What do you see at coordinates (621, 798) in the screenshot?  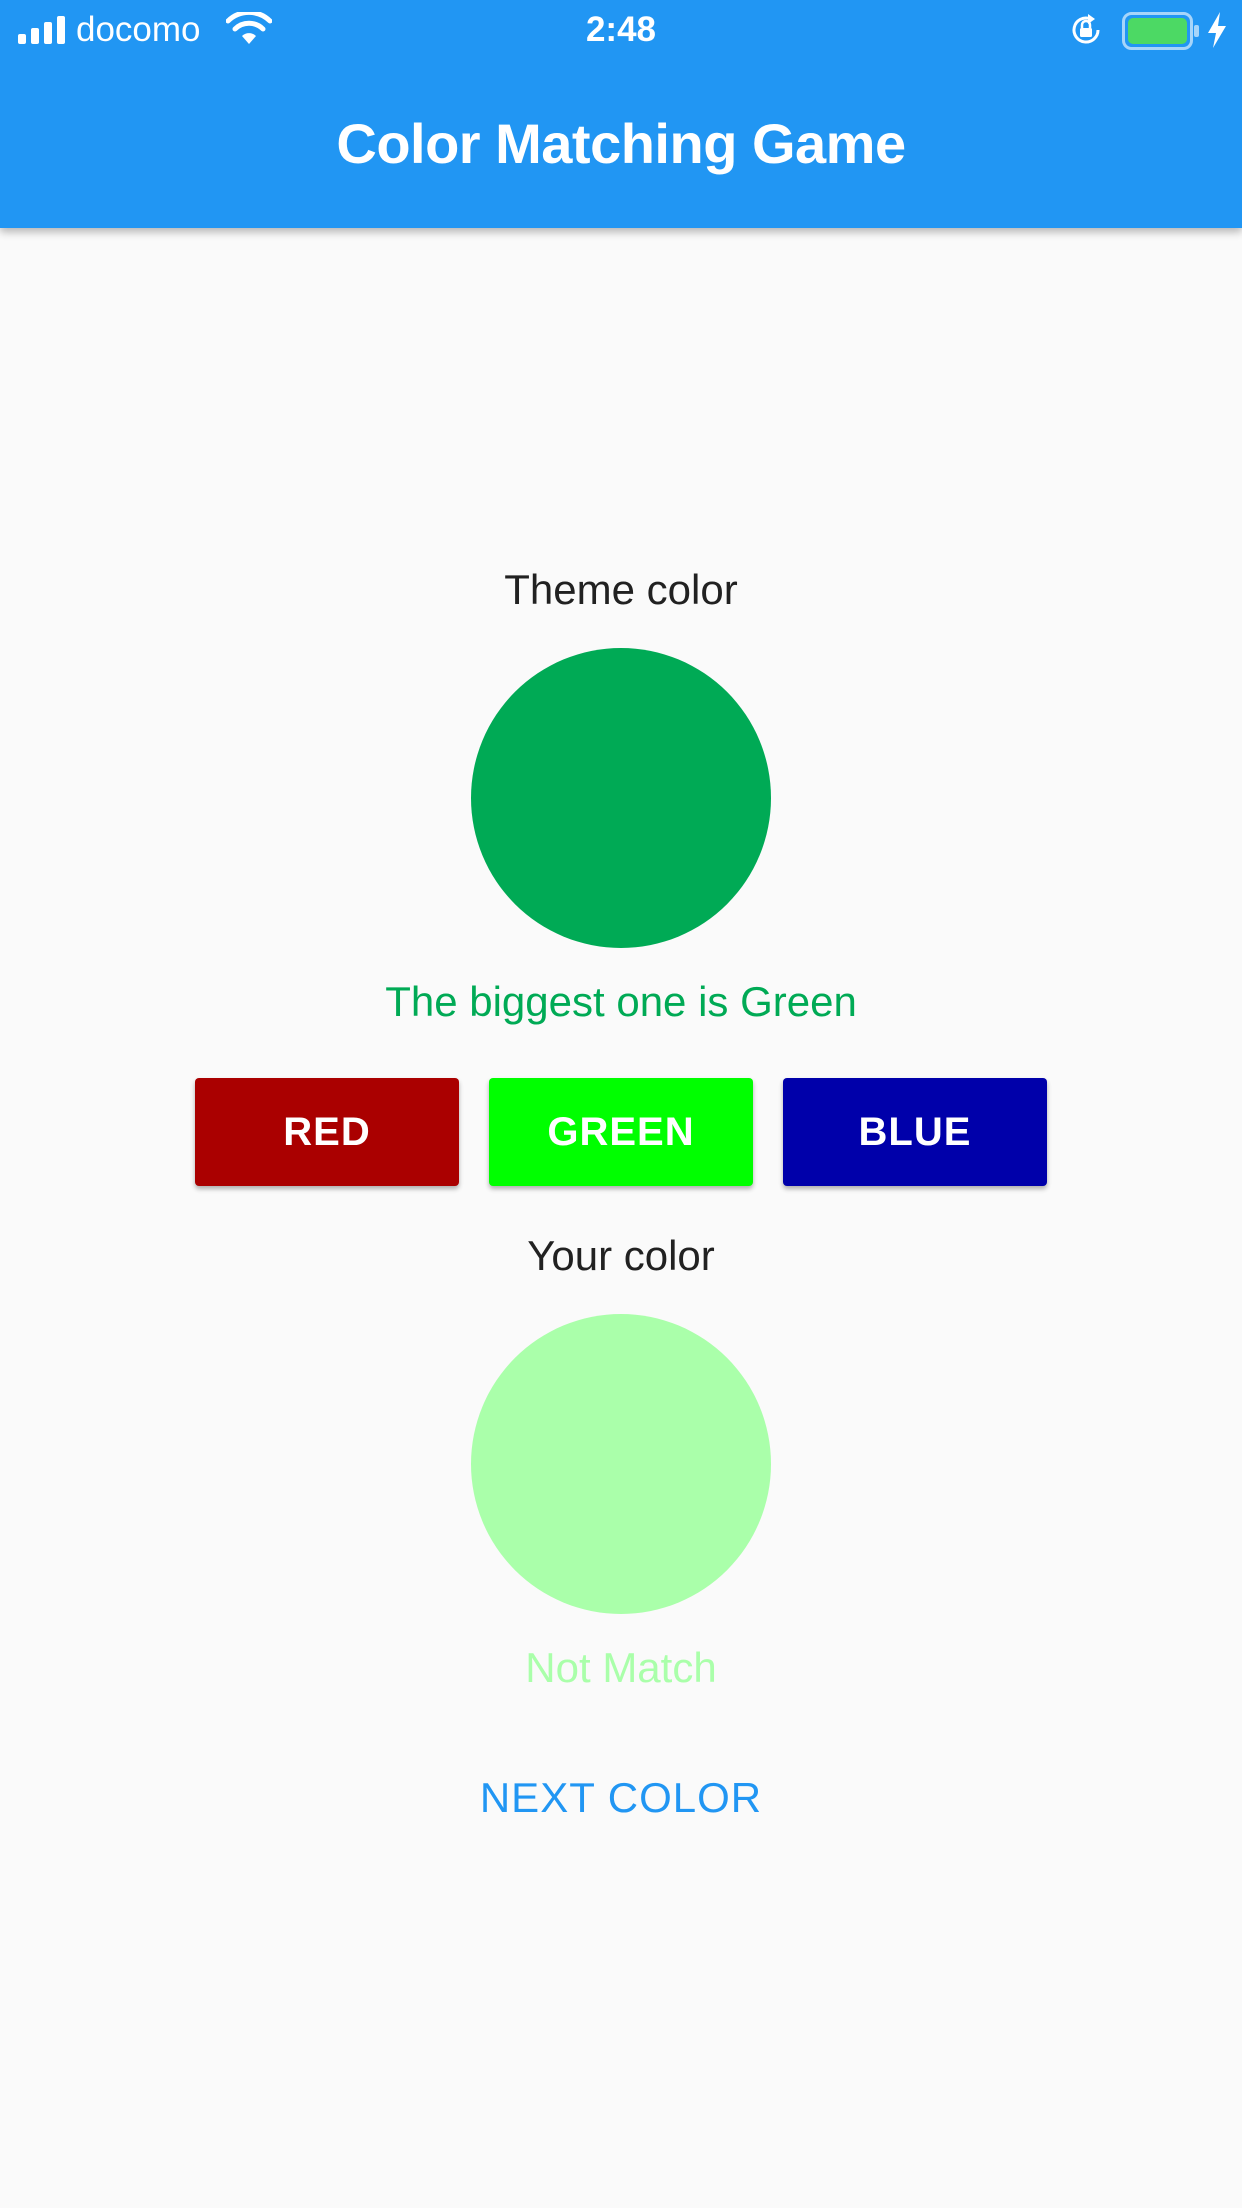 I see `theme-color-circle` at bounding box center [621, 798].